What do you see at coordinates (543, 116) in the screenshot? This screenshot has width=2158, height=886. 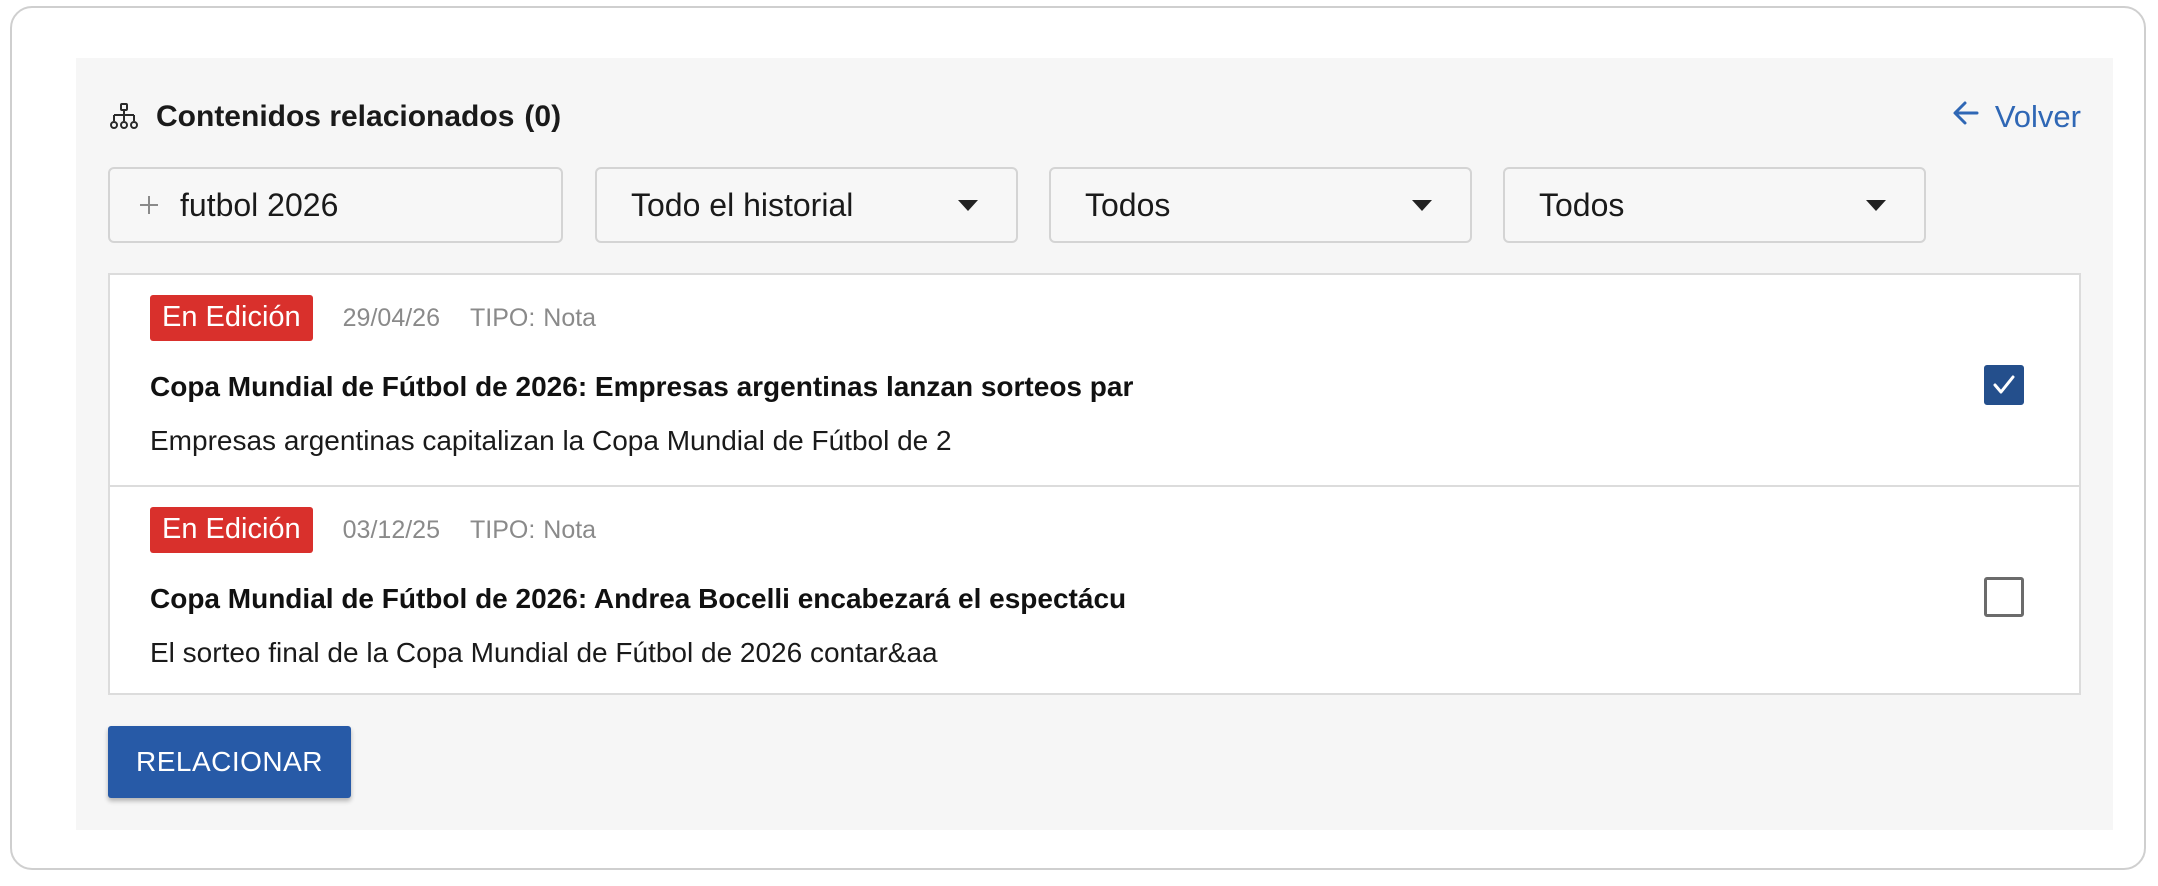 I see `related-count: (0)` at bounding box center [543, 116].